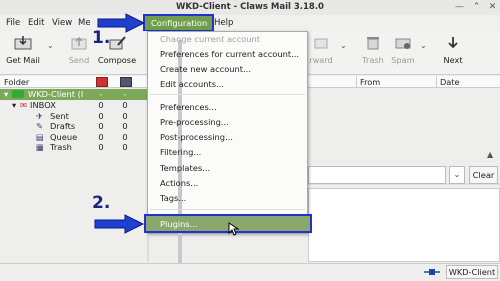 Image resolution: width=500 pixels, height=281 pixels. Describe the element at coordinates (84, 23) in the screenshot. I see `menu-message: Me` at that location.